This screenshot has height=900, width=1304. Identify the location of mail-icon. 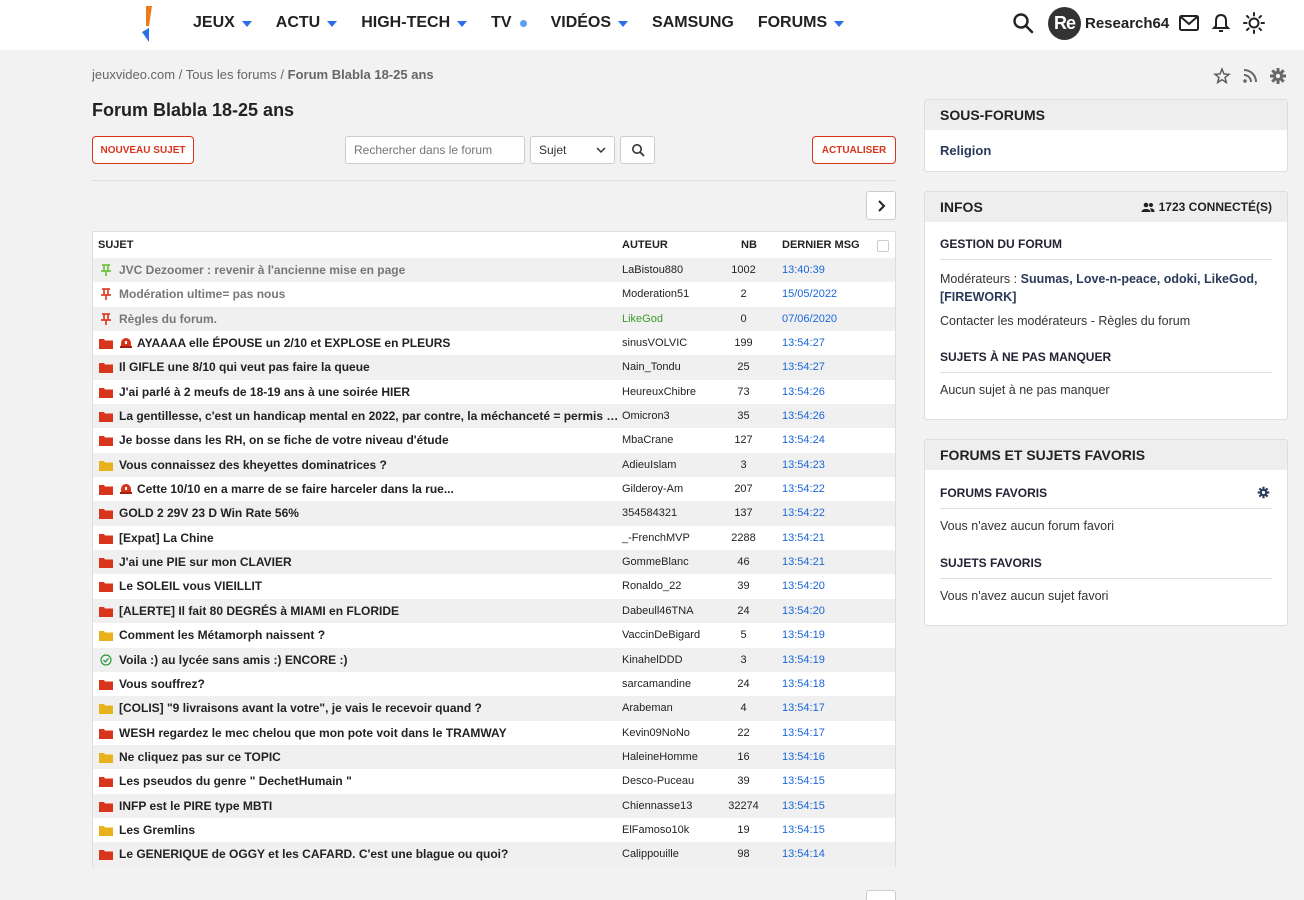
(1189, 23).